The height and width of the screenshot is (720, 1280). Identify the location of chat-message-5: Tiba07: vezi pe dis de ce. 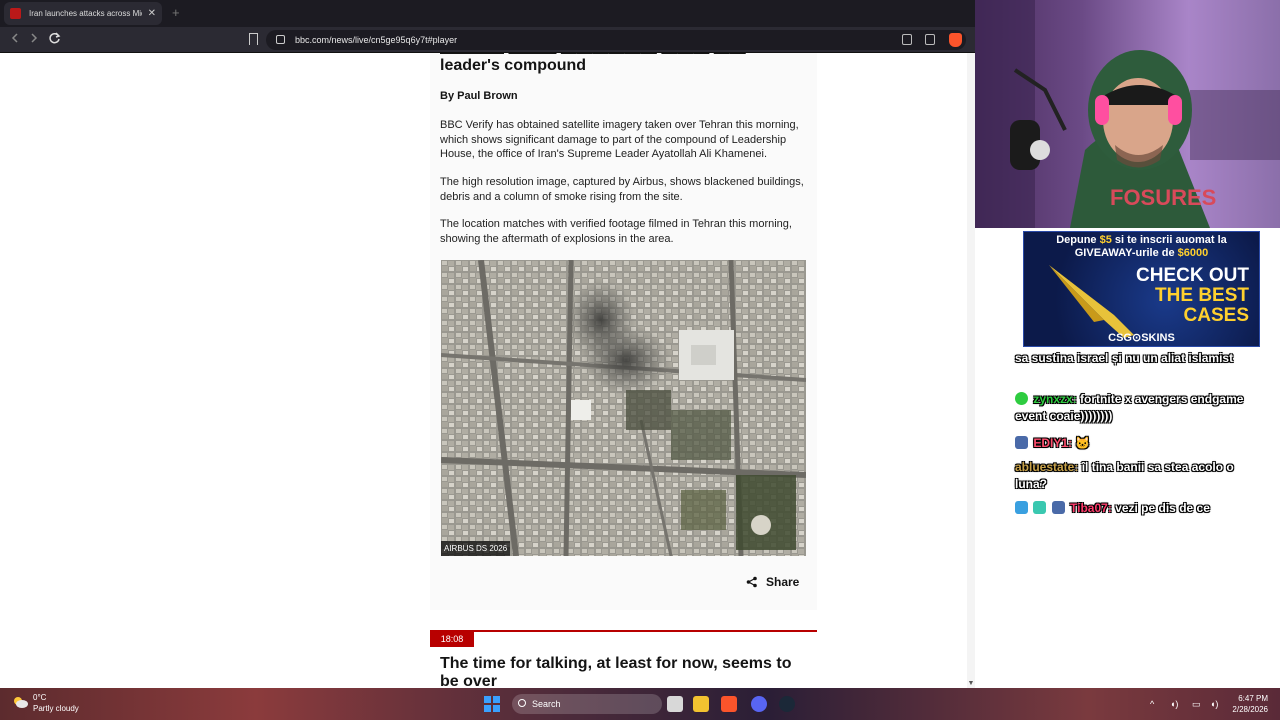
(1135, 508).